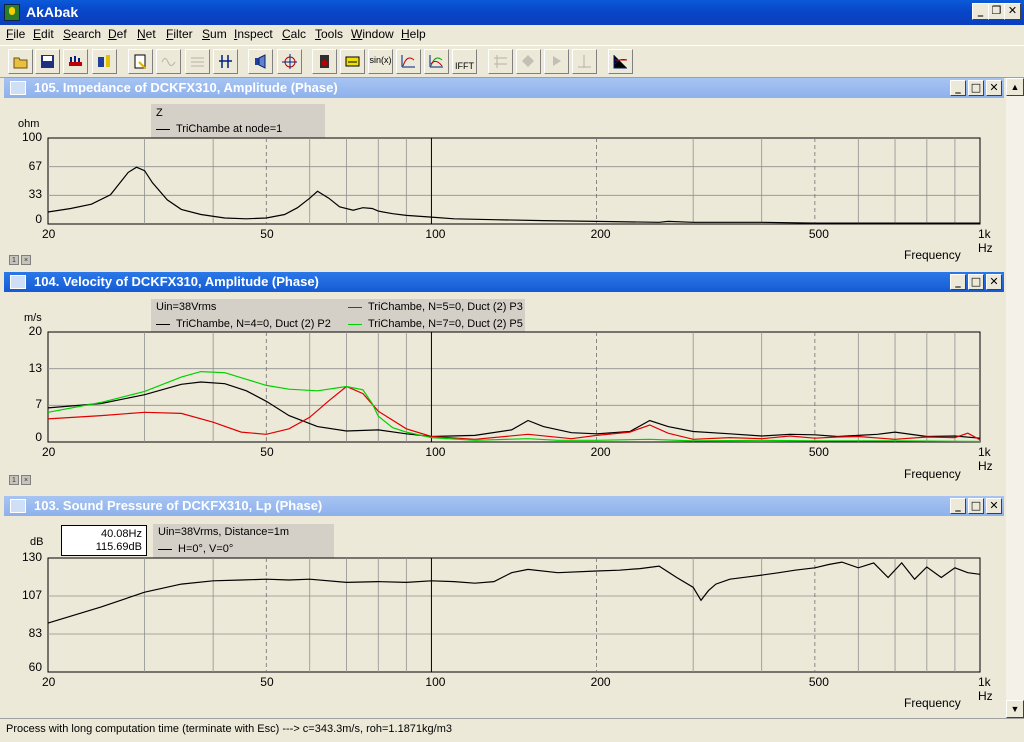 This screenshot has width=1024, height=742. What do you see at coordinates (243, 541) in the screenshot?
I see `plot-legend: Uin=38Vrms, Distance=1m H=0°, V=0°` at bounding box center [243, 541].